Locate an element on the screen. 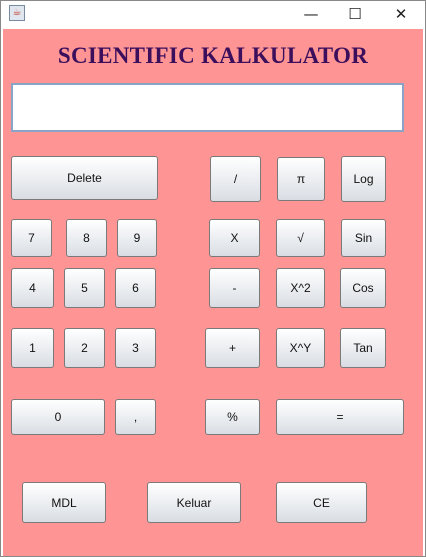 This screenshot has width=426, height=557. maximize-button: ☐ is located at coordinates (355, 14).